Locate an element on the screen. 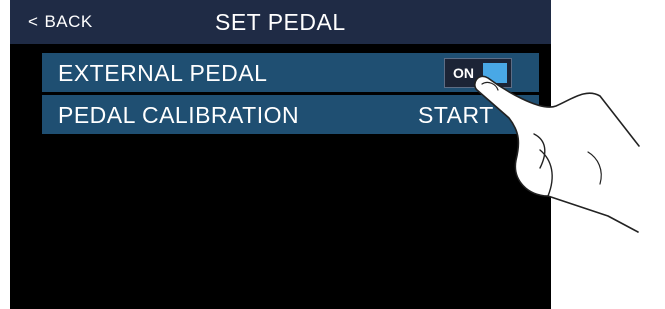 The height and width of the screenshot is (309, 665). pedal-calibration-row: PEDAL CALIBRATION START is located at coordinates (290, 114).